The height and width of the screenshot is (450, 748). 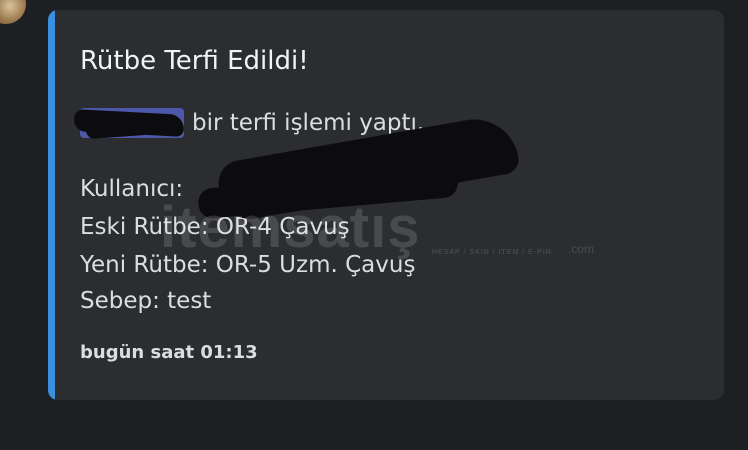 I want to click on embed-description: bir terfi işlemi yaptı., so click(x=249, y=124).